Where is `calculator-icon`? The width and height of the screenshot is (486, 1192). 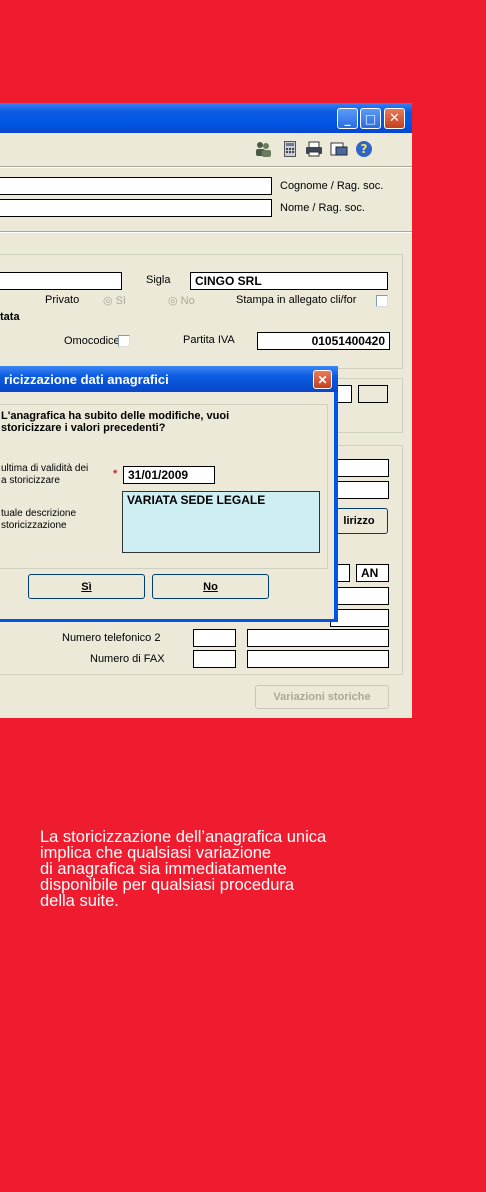 calculator-icon is located at coordinates (290, 149).